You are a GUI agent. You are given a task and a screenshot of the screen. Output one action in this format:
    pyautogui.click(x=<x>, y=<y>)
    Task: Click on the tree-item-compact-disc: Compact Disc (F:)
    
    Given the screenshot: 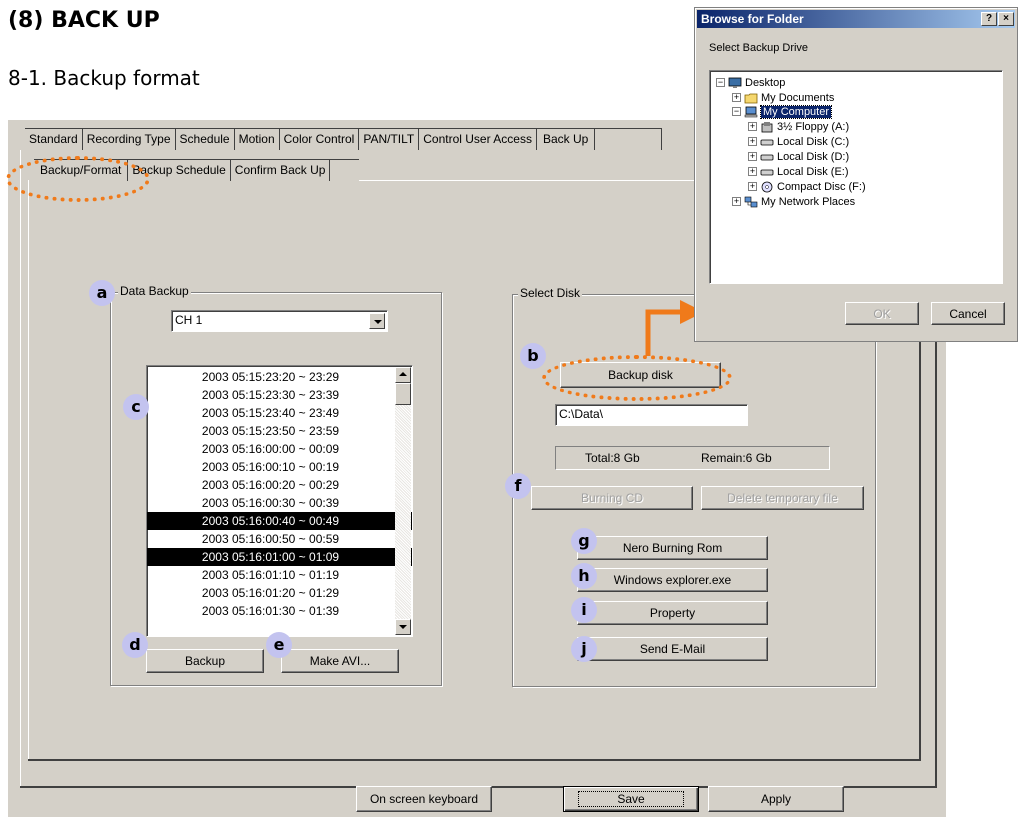 What is the action you would take?
    pyautogui.click(x=813, y=187)
    